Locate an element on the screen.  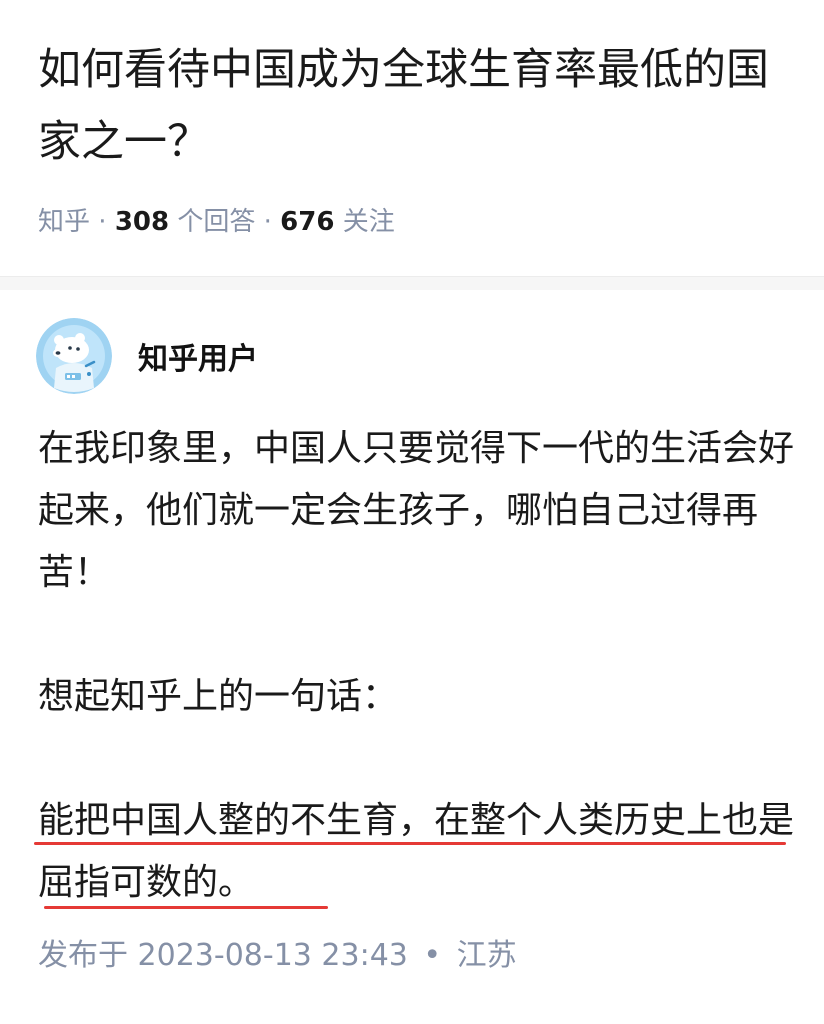
follow-count: 676 is located at coordinates (307, 222).